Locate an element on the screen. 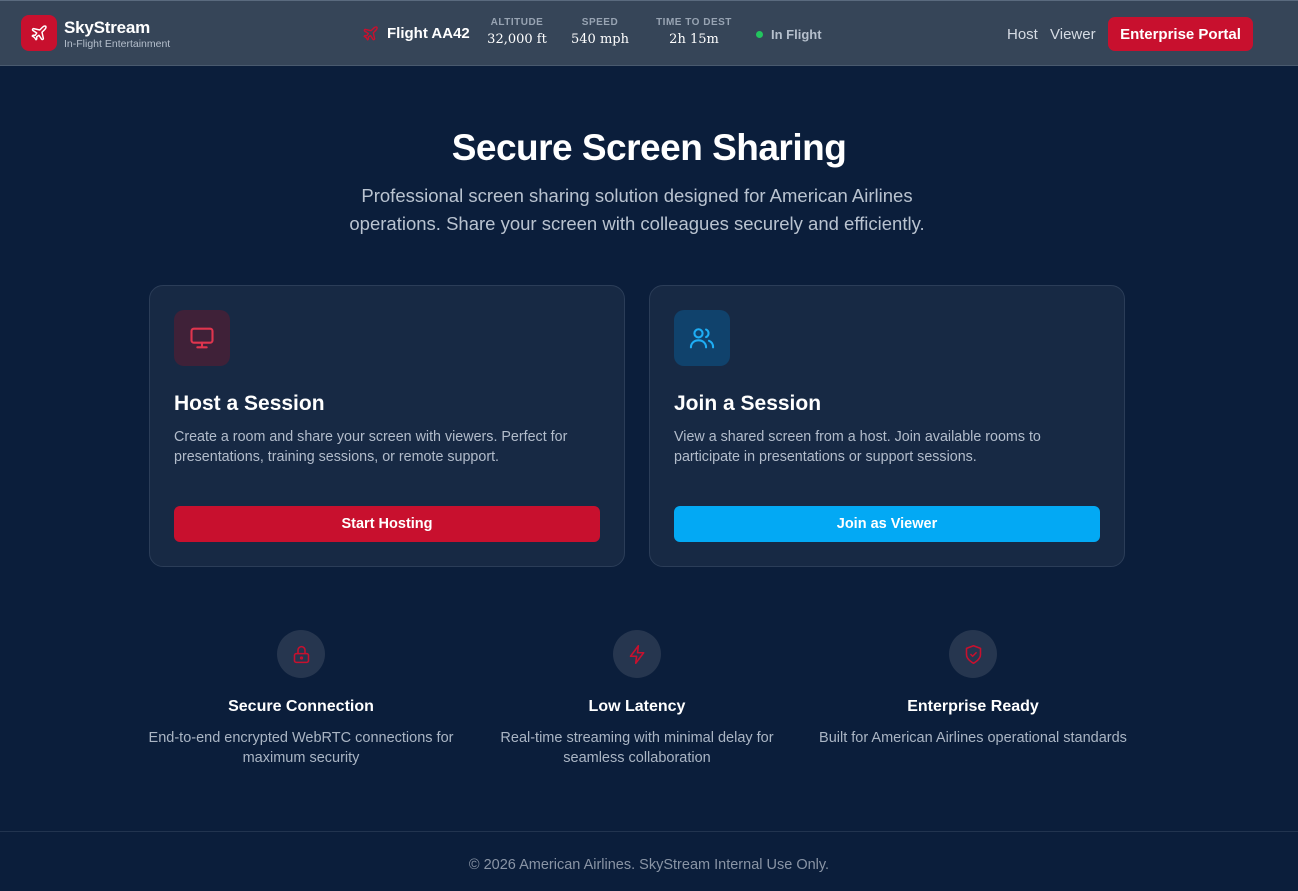  lock-icon is located at coordinates (301, 654).